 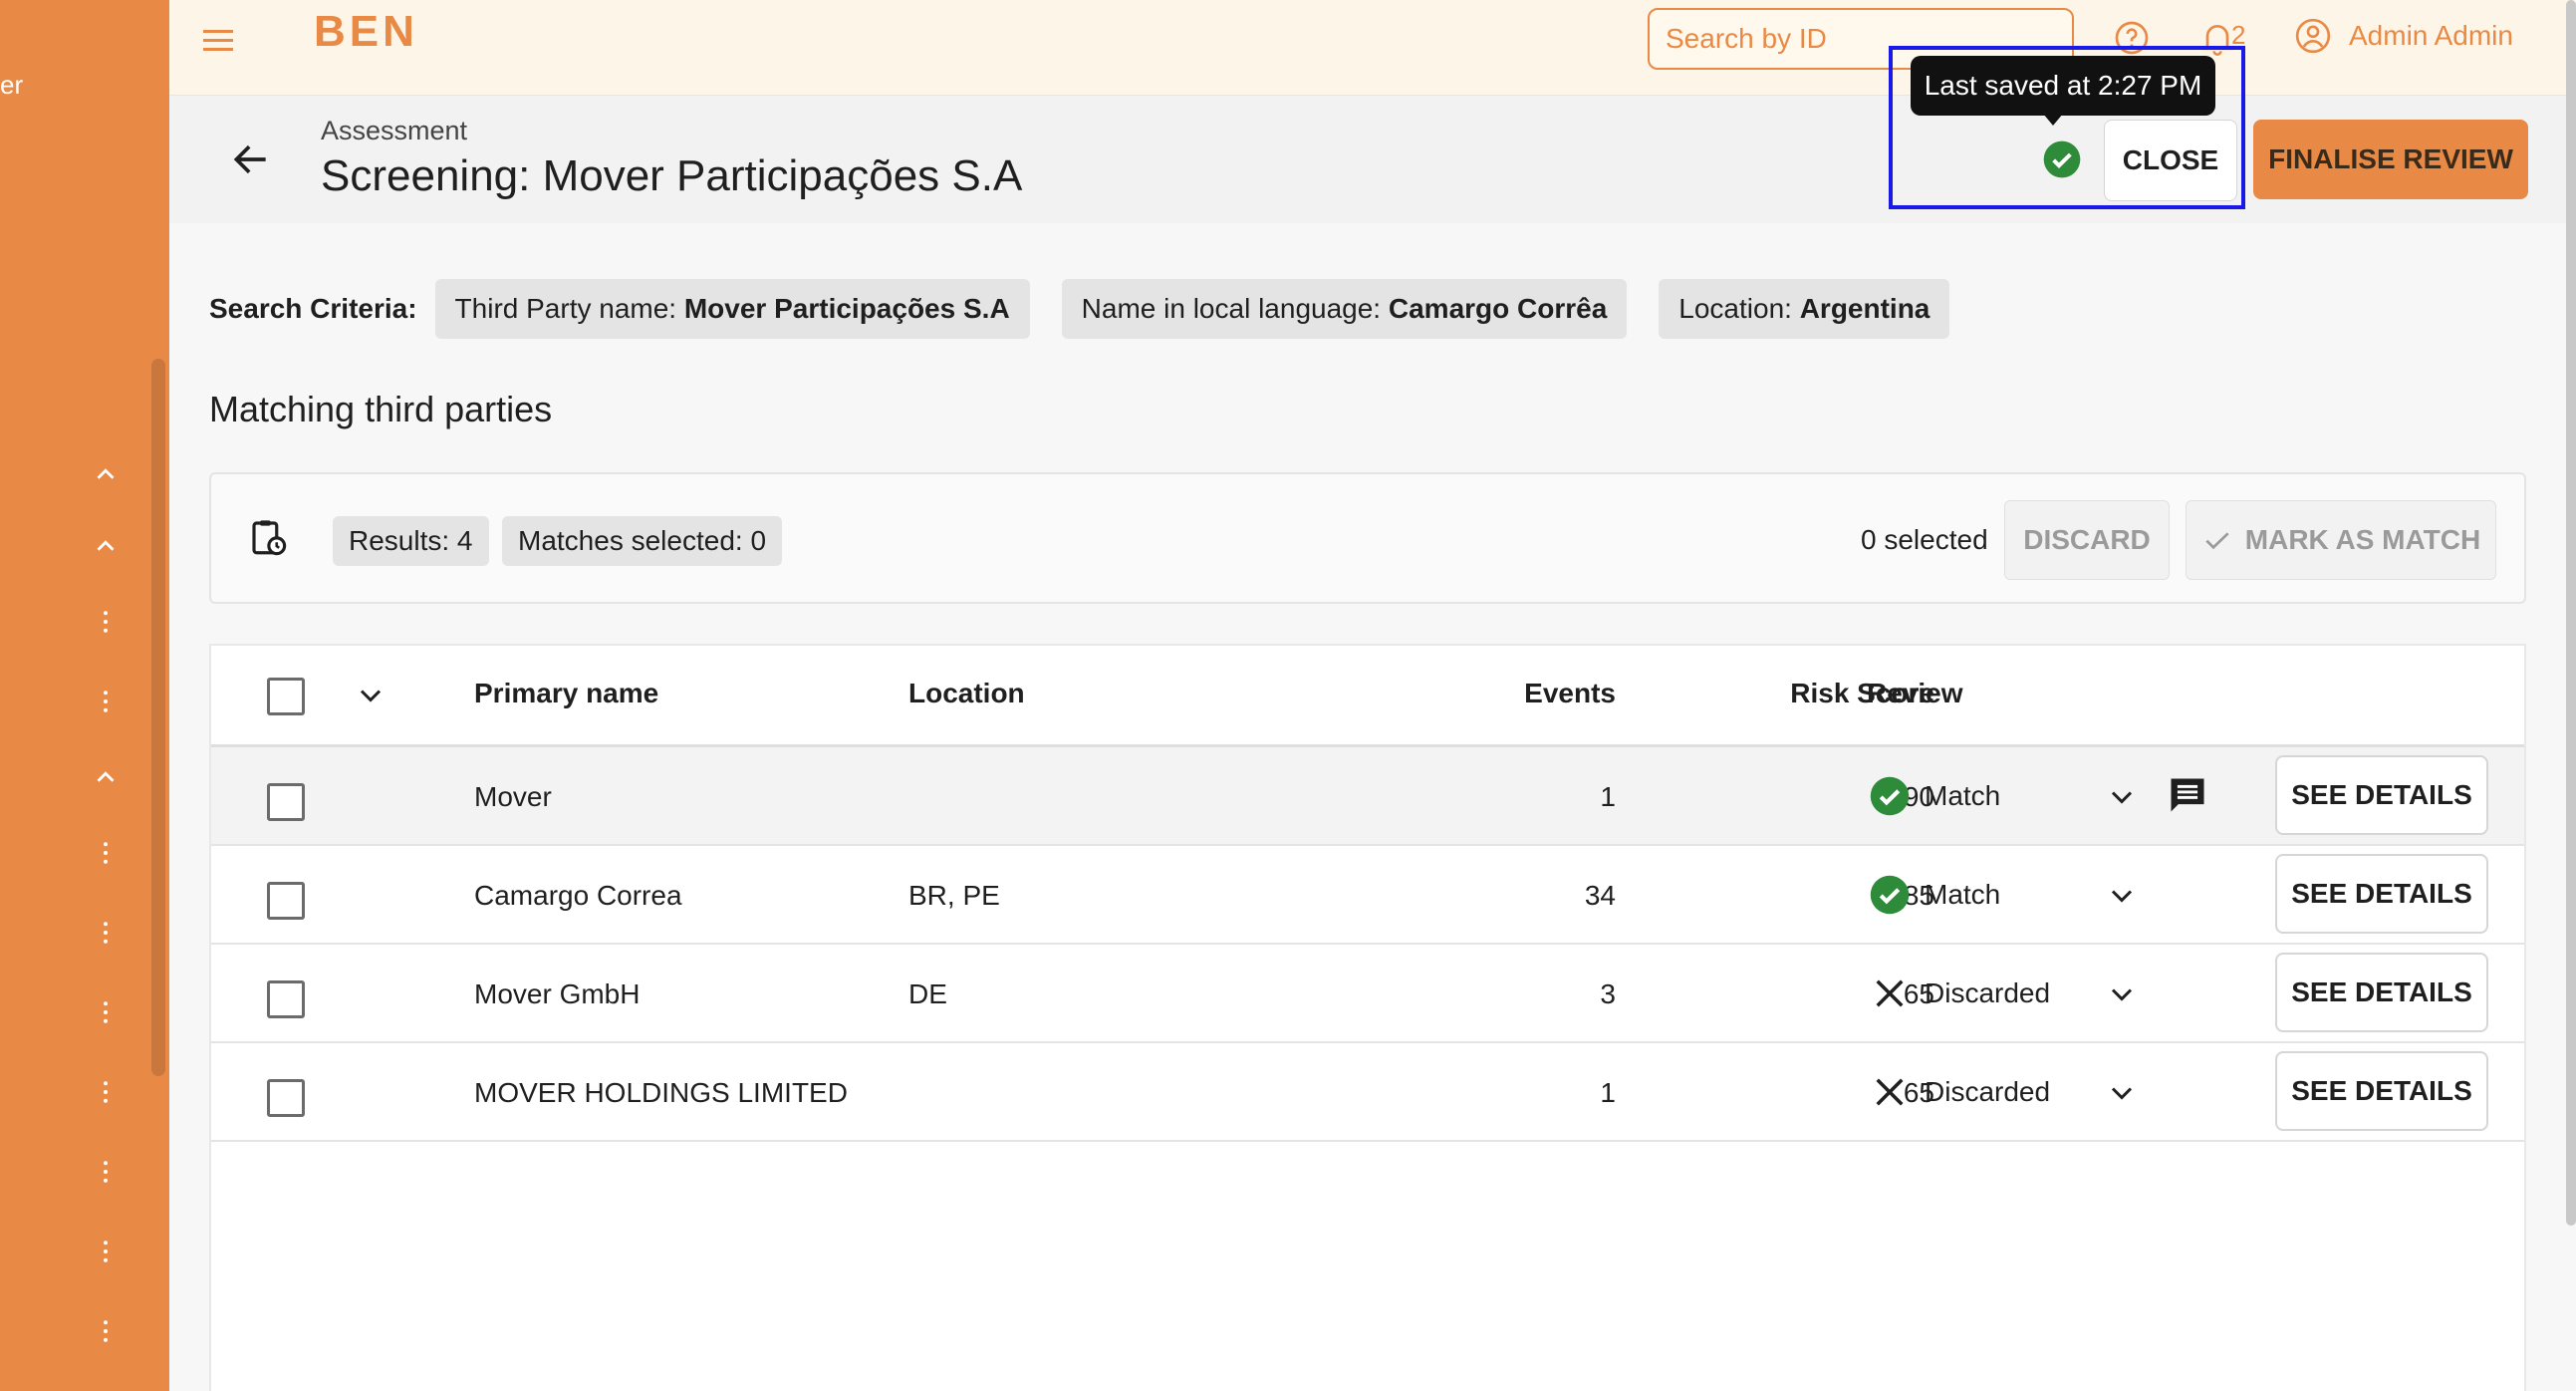 I want to click on clipboard-clock-icon, so click(x=268, y=537).